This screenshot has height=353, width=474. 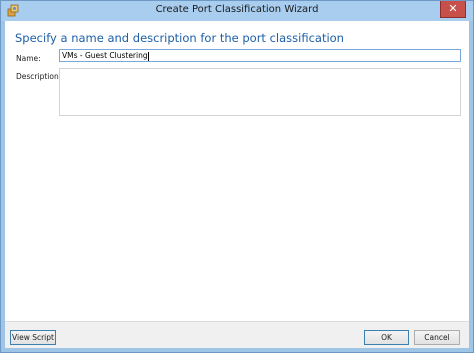 What do you see at coordinates (237, 334) in the screenshot?
I see `button-bar: View Script OK Cancel` at bounding box center [237, 334].